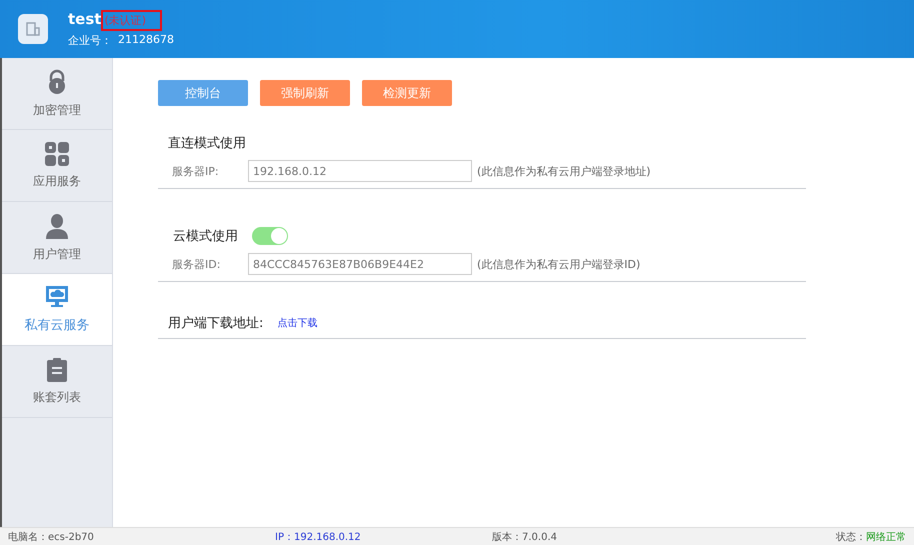 Image resolution: width=914 pixels, height=545 pixels. I want to click on server-id-field: 84CCC845763E87B06B9E44E2, so click(360, 264).